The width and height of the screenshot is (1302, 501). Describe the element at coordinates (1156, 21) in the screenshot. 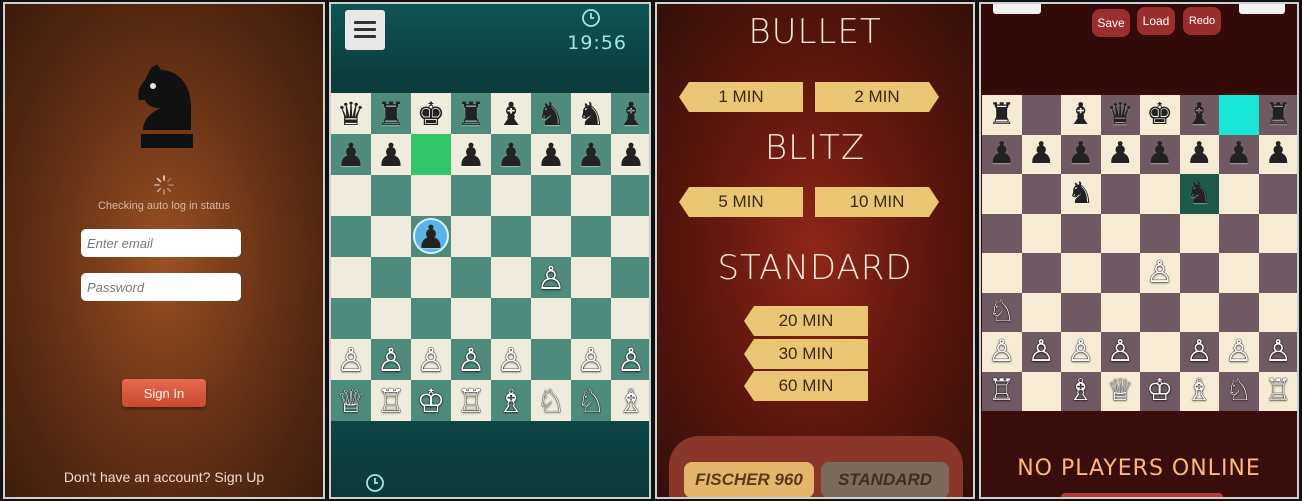

I see `load-button: Load` at that location.